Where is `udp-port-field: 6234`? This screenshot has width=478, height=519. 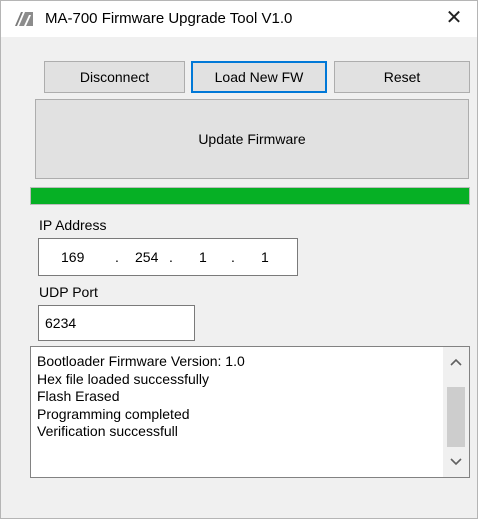
udp-port-field: 6234 is located at coordinates (116, 323).